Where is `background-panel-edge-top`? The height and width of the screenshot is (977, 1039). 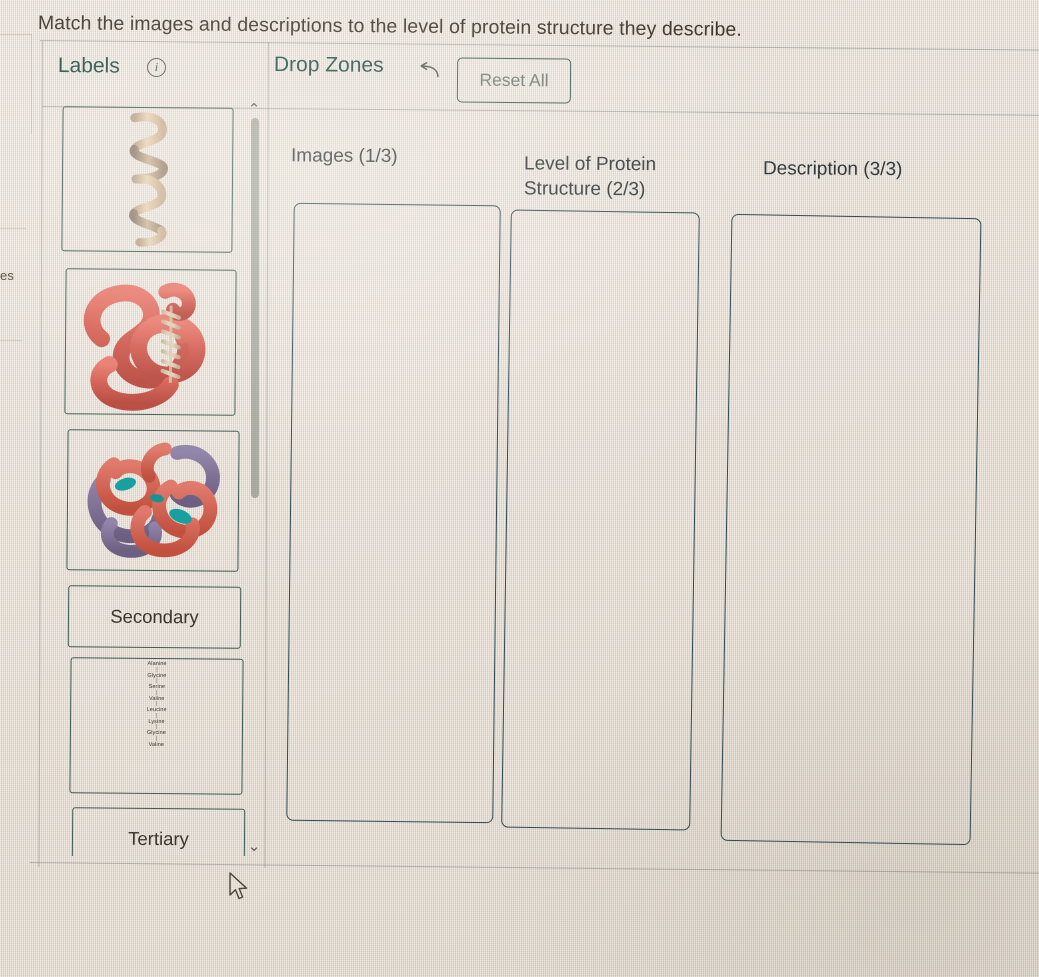 background-panel-edge-top is located at coordinates (16, 34).